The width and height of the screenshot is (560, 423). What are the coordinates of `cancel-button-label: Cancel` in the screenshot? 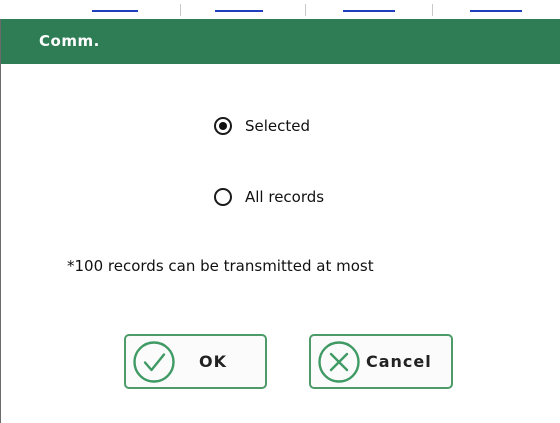 It's located at (399, 361).